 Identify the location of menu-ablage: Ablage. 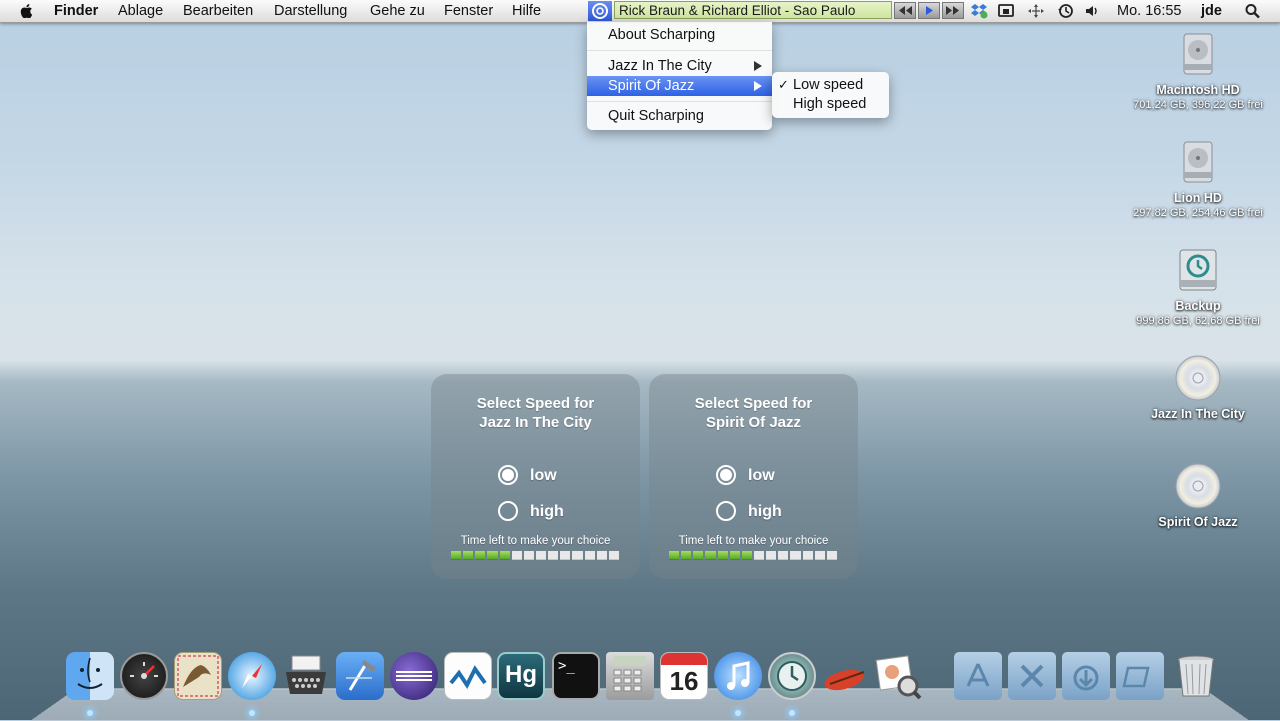
(140, 11).